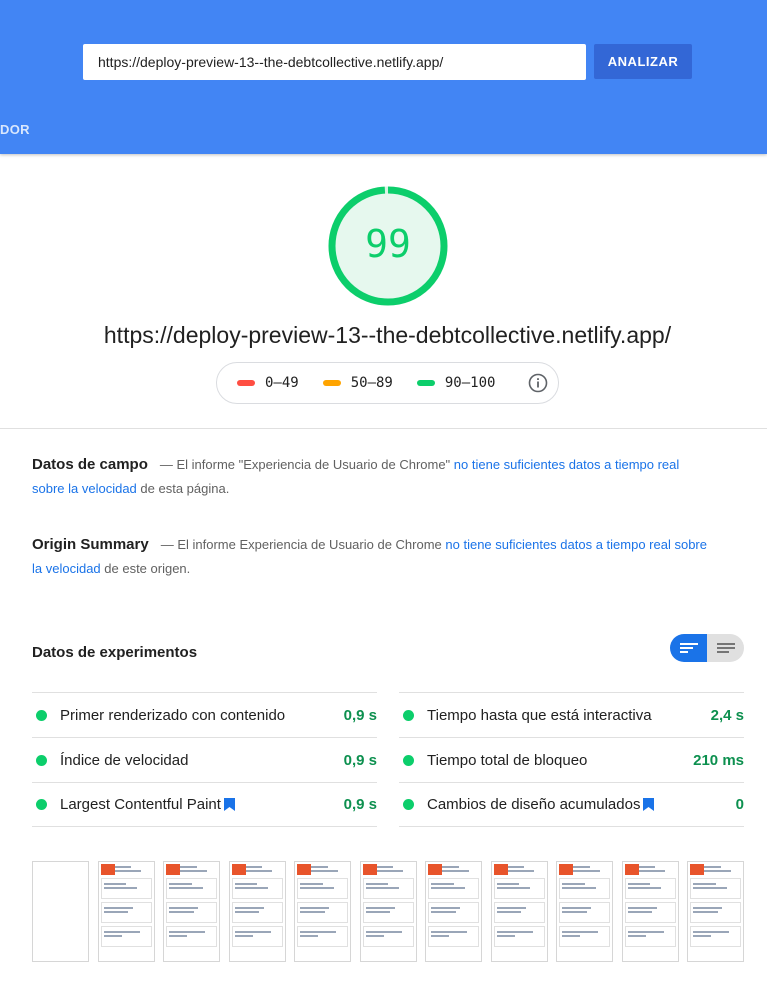 This screenshot has height=981, width=767. I want to click on legend-swatch-good, so click(425, 383).